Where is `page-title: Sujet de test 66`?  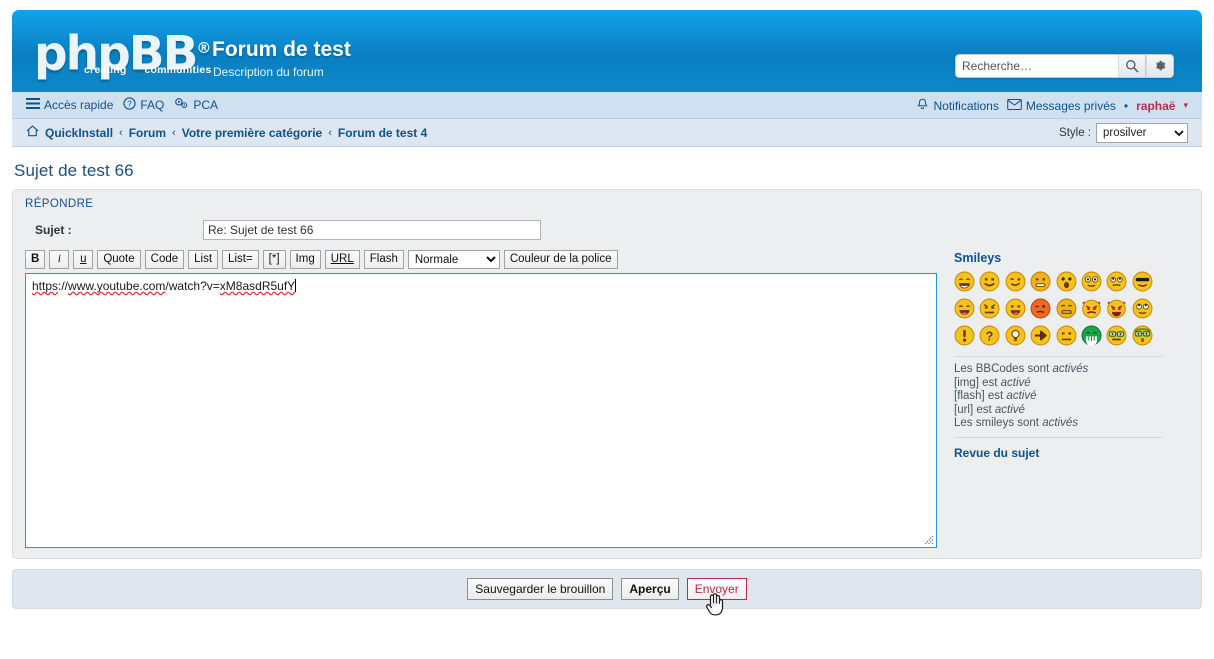
page-title: Sujet de test 66 is located at coordinates (74, 170).